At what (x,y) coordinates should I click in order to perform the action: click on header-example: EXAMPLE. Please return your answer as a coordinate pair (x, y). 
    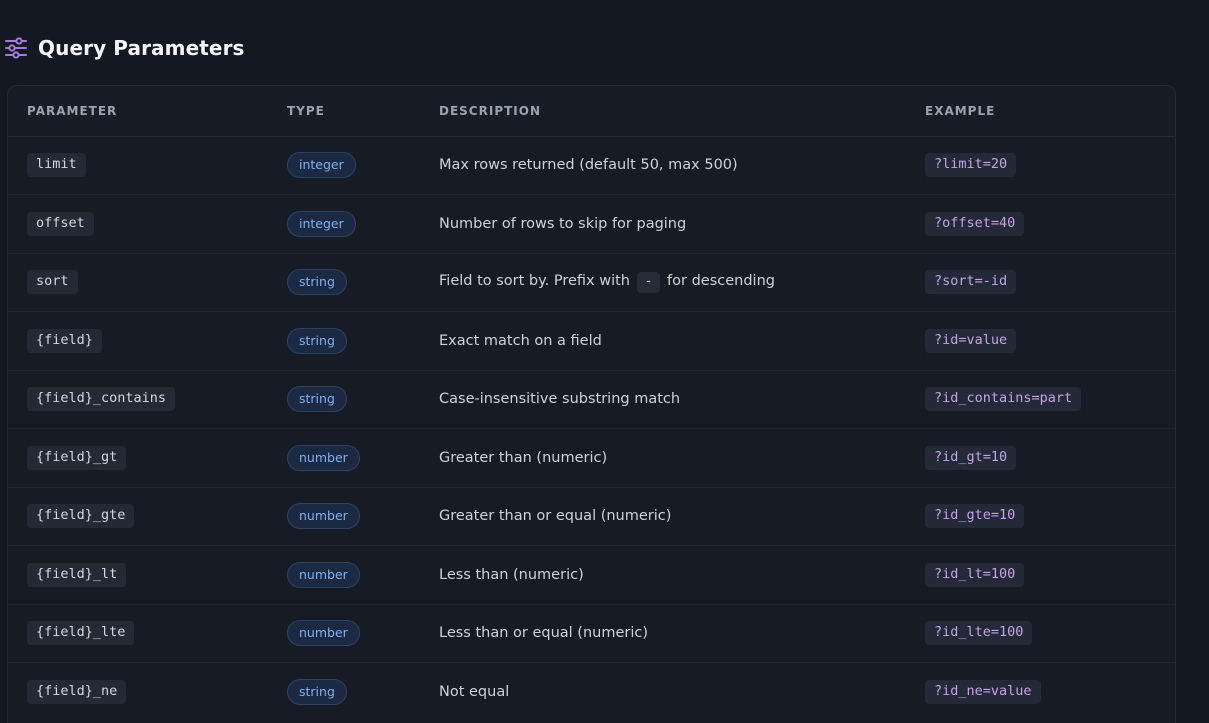
    Looking at the image, I should click on (1040, 111).